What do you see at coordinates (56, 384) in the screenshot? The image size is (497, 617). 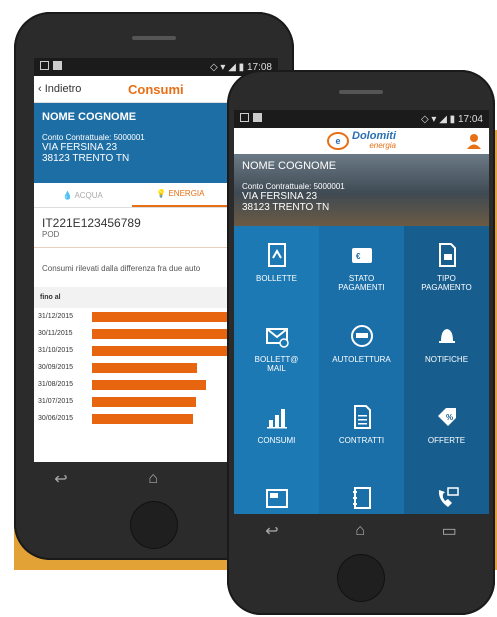 I see `row-date: 31/08/2015` at bounding box center [56, 384].